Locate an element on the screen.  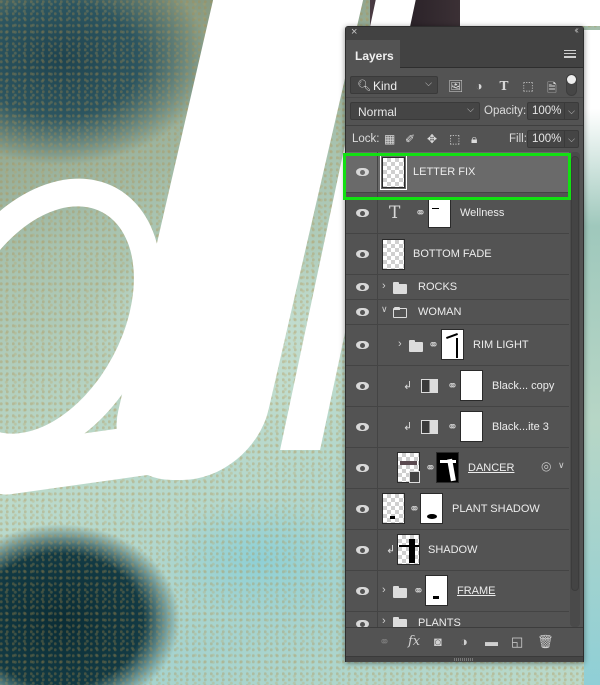
layer-effects-icon: ◎ is located at coordinates (546, 466).